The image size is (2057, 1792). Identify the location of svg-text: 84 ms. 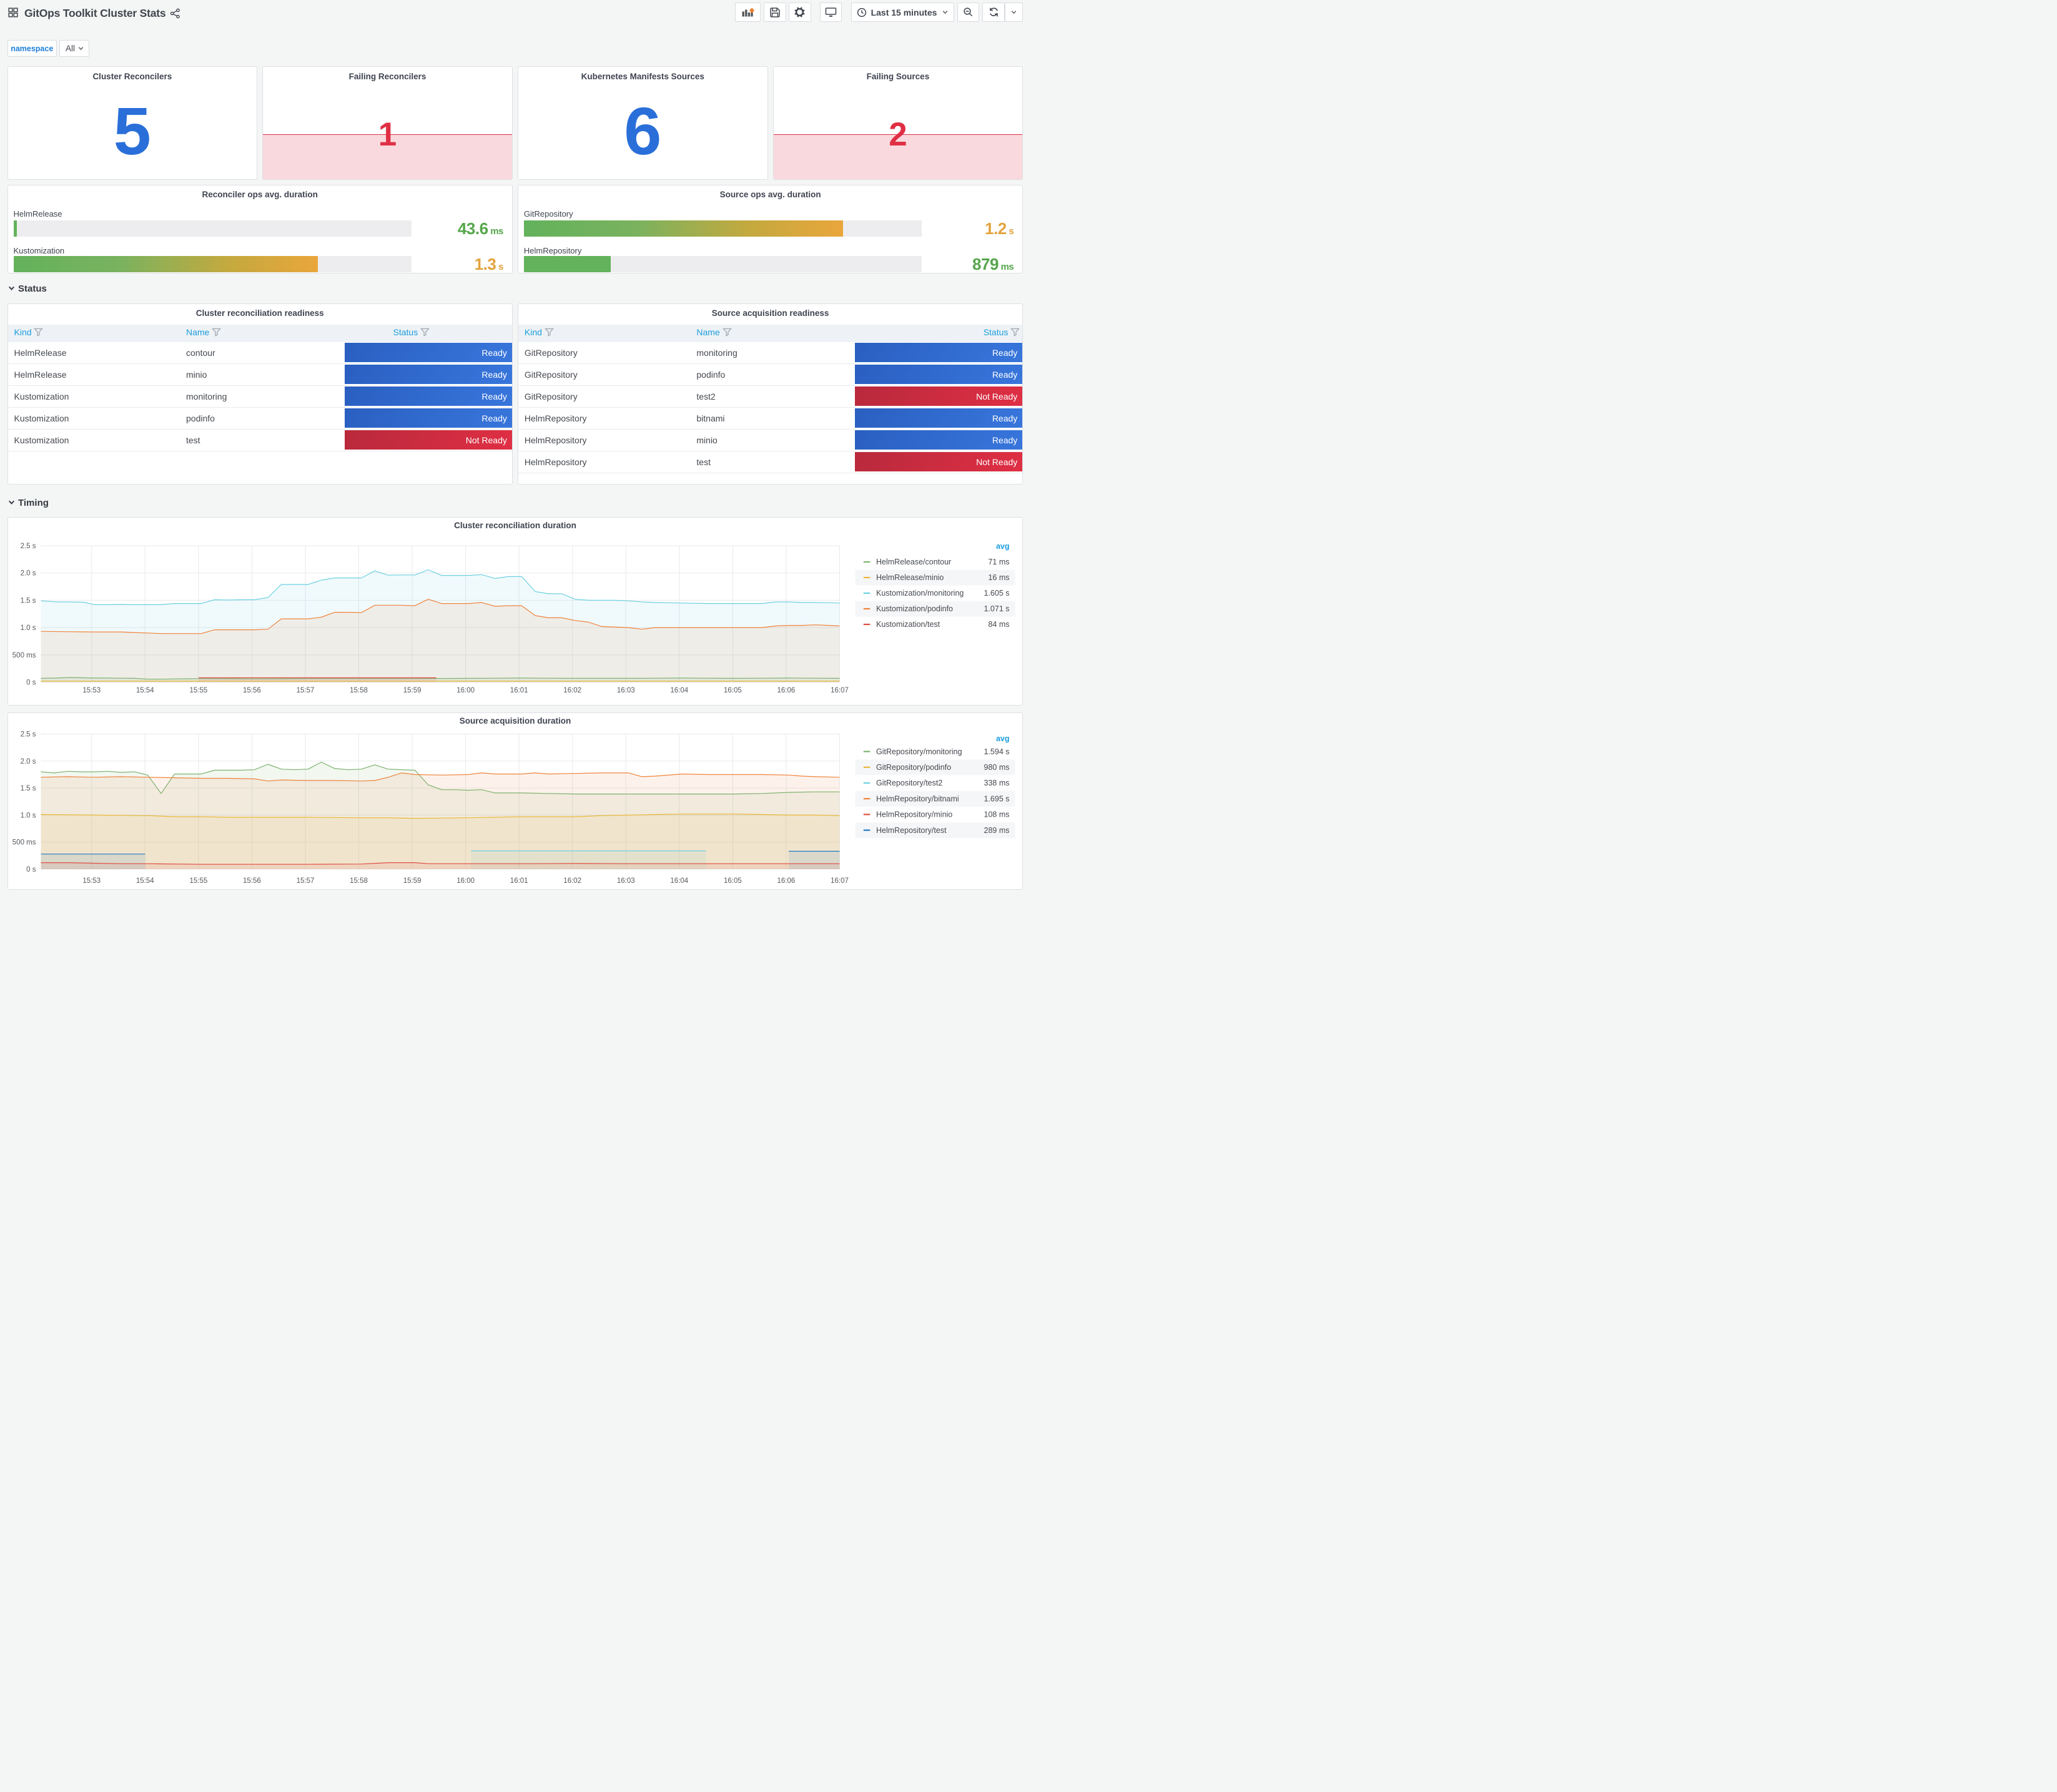
(999, 624).